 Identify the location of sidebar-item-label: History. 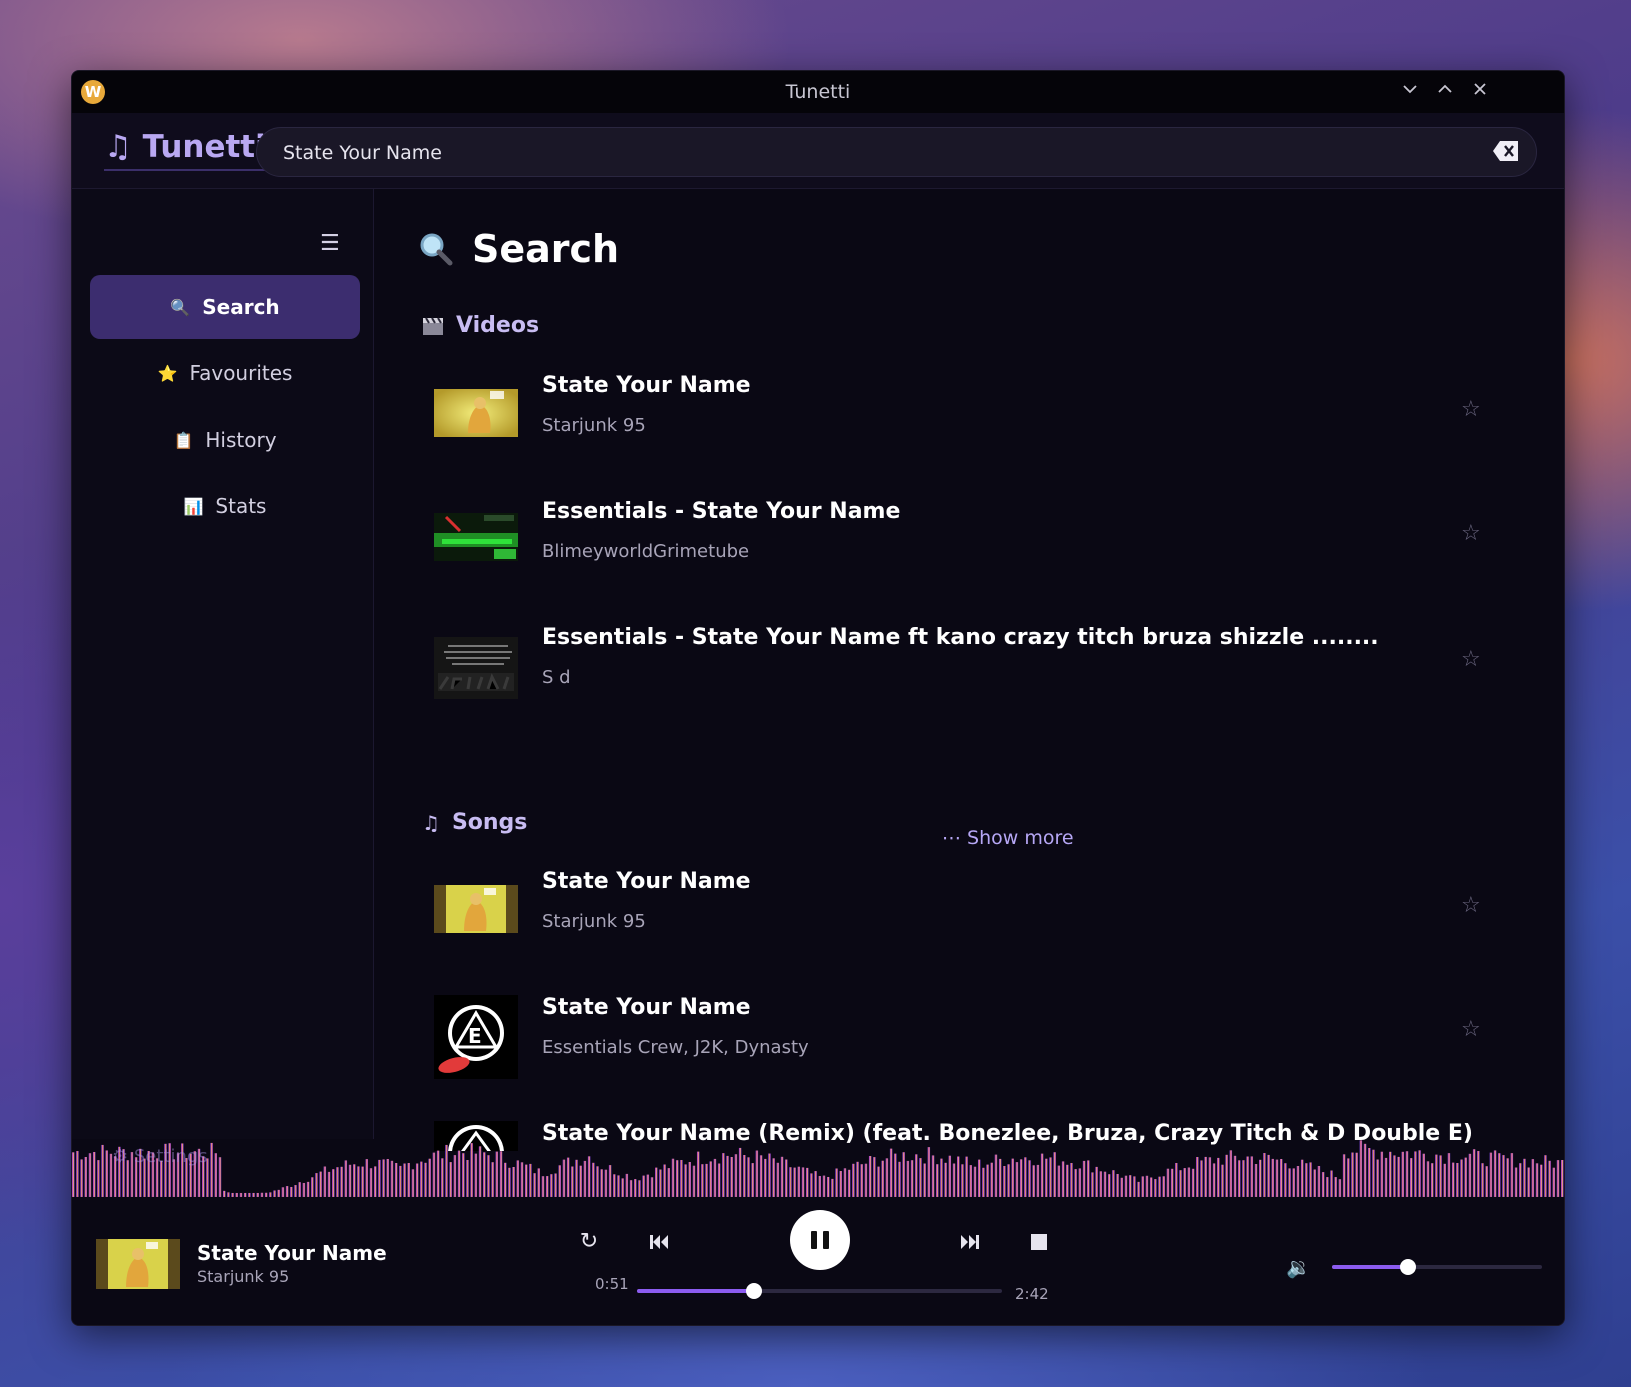
(241, 440).